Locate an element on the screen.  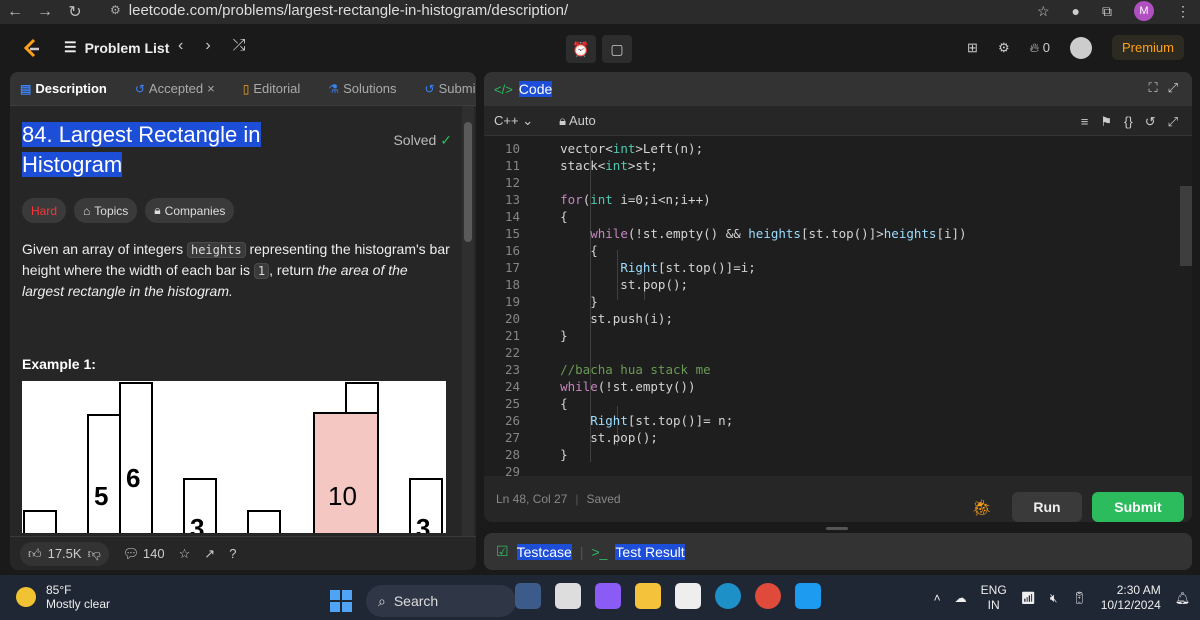
run-button: Run is located at coordinates (1047, 507).